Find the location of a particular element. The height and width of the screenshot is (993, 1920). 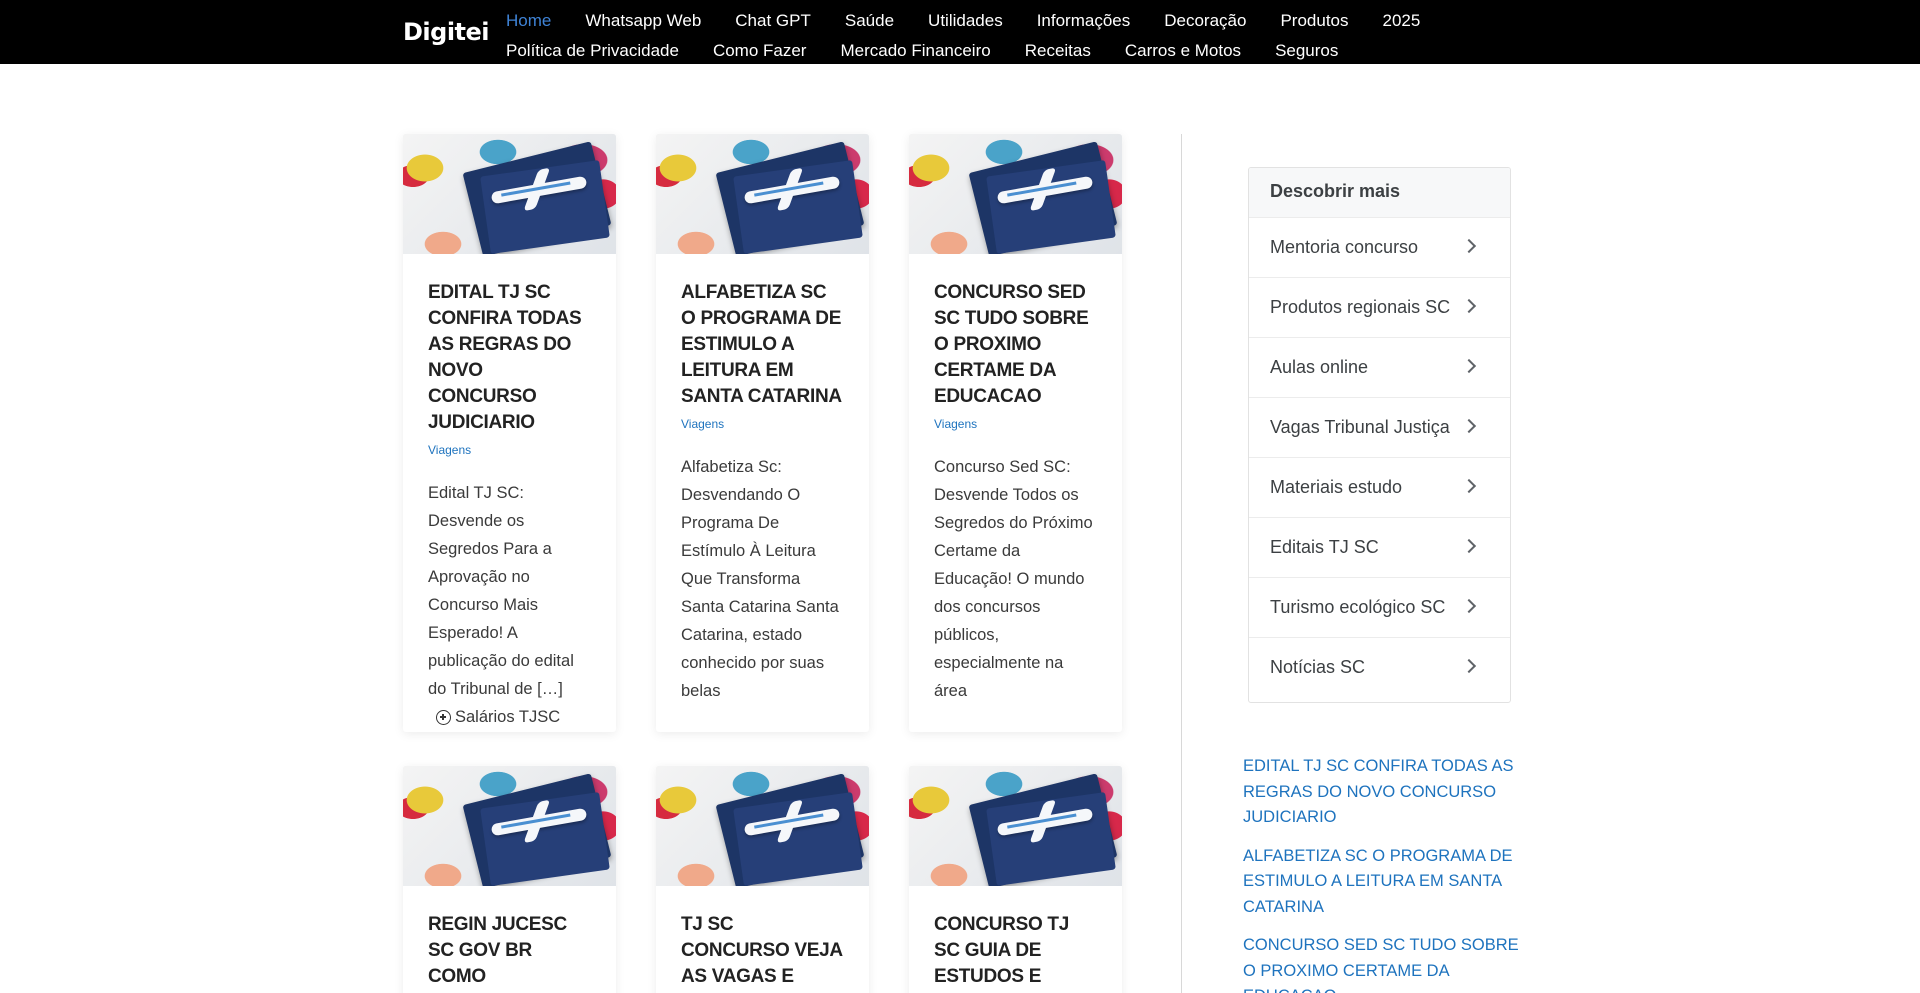

plus-circle-icon is located at coordinates (443, 717).